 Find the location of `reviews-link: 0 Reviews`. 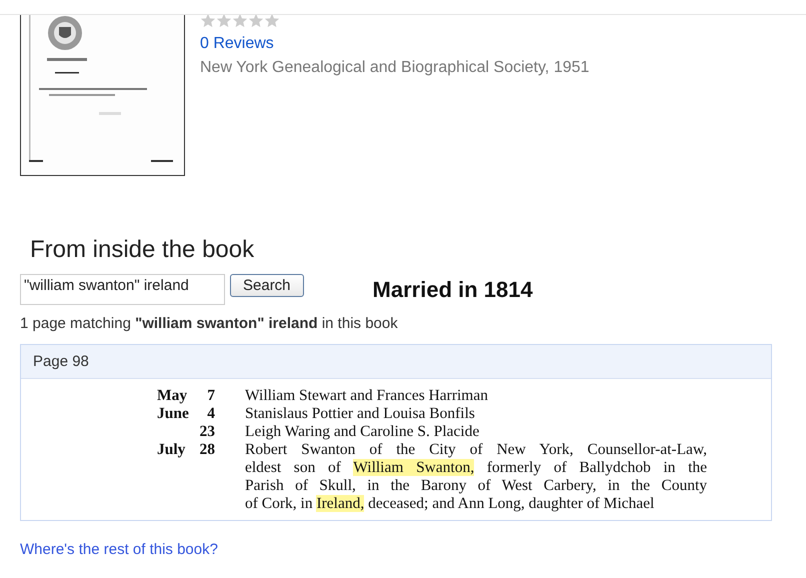

reviews-link: 0 Reviews is located at coordinates (237, 44).